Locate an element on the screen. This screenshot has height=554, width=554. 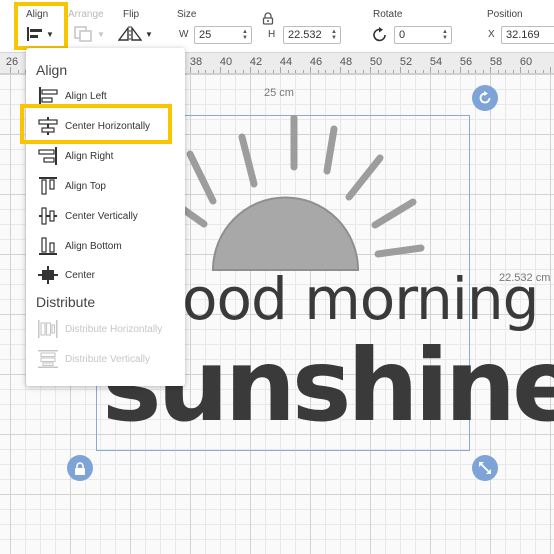
arrange-button: ▼ is located at coordinates (89, 34).